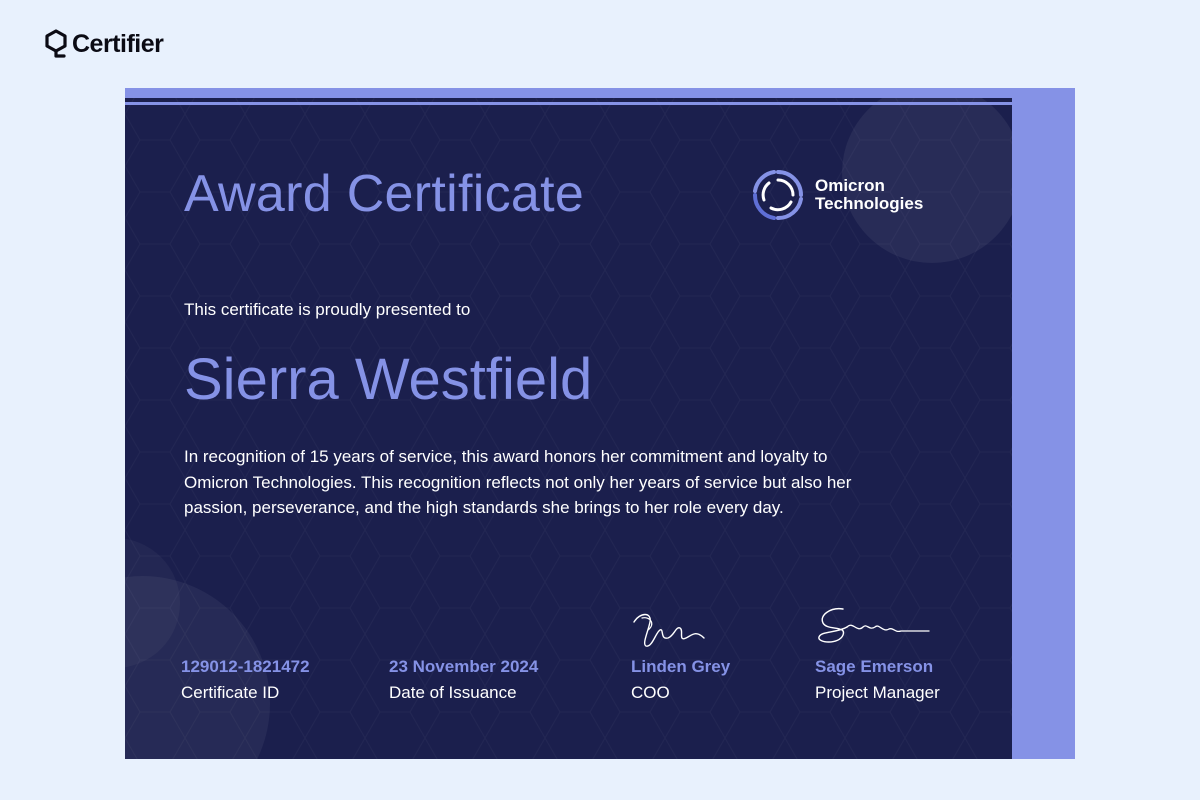 The height and width of the screenshot is (800, 1200). Describe the element at coordinates (245, 666) in the screenshot. I see `certificate-id-value: 129012-1821472` at that location.